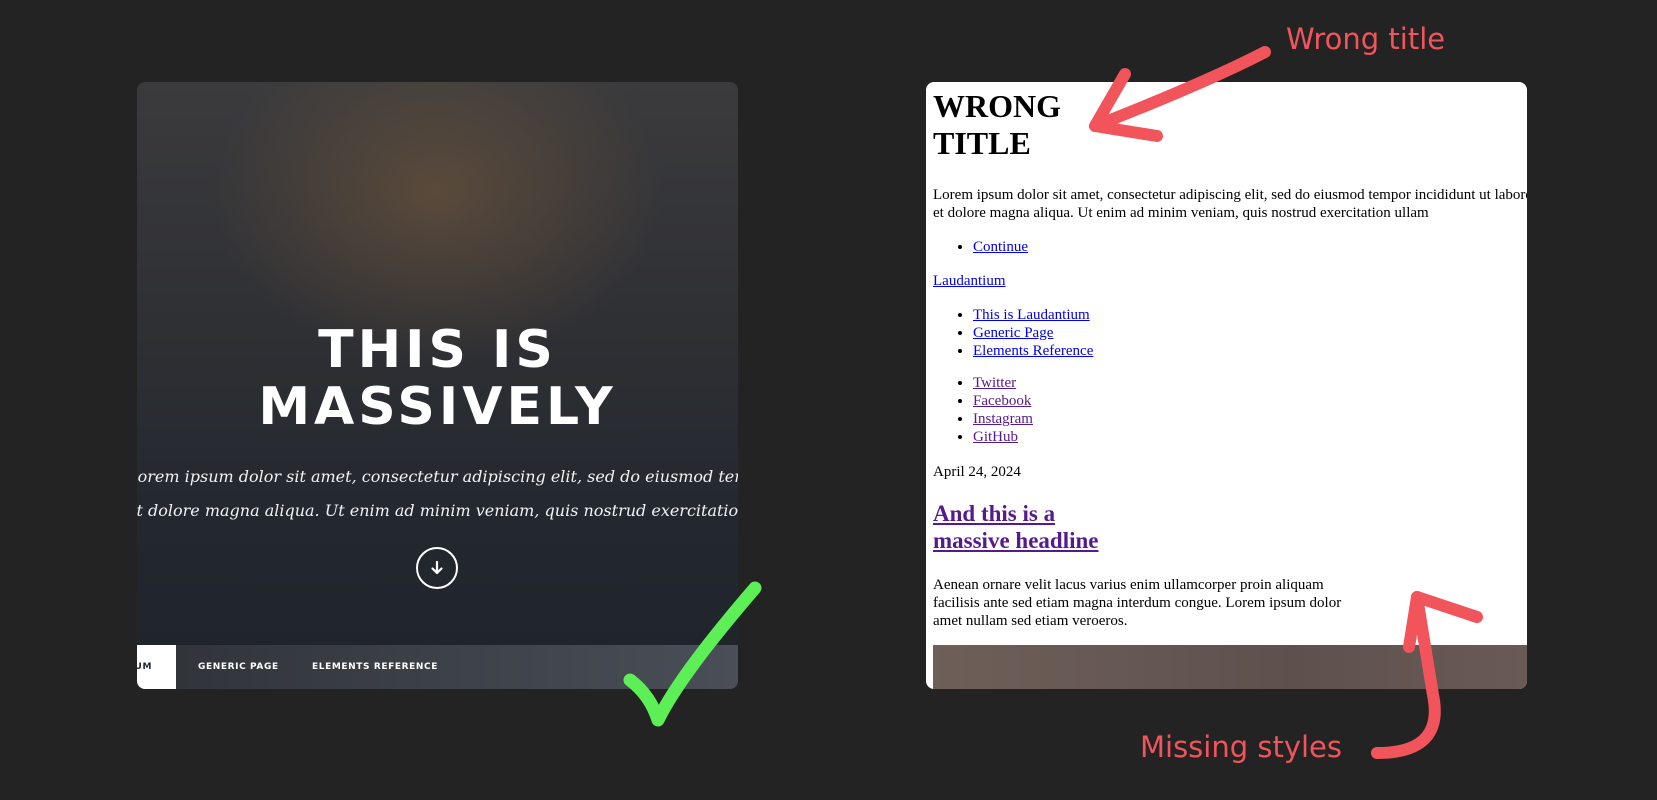 This screenshot has height=800, width=1657. I want to click on nav-link-elements-reference: Elements Reference, so click(1033, 351).